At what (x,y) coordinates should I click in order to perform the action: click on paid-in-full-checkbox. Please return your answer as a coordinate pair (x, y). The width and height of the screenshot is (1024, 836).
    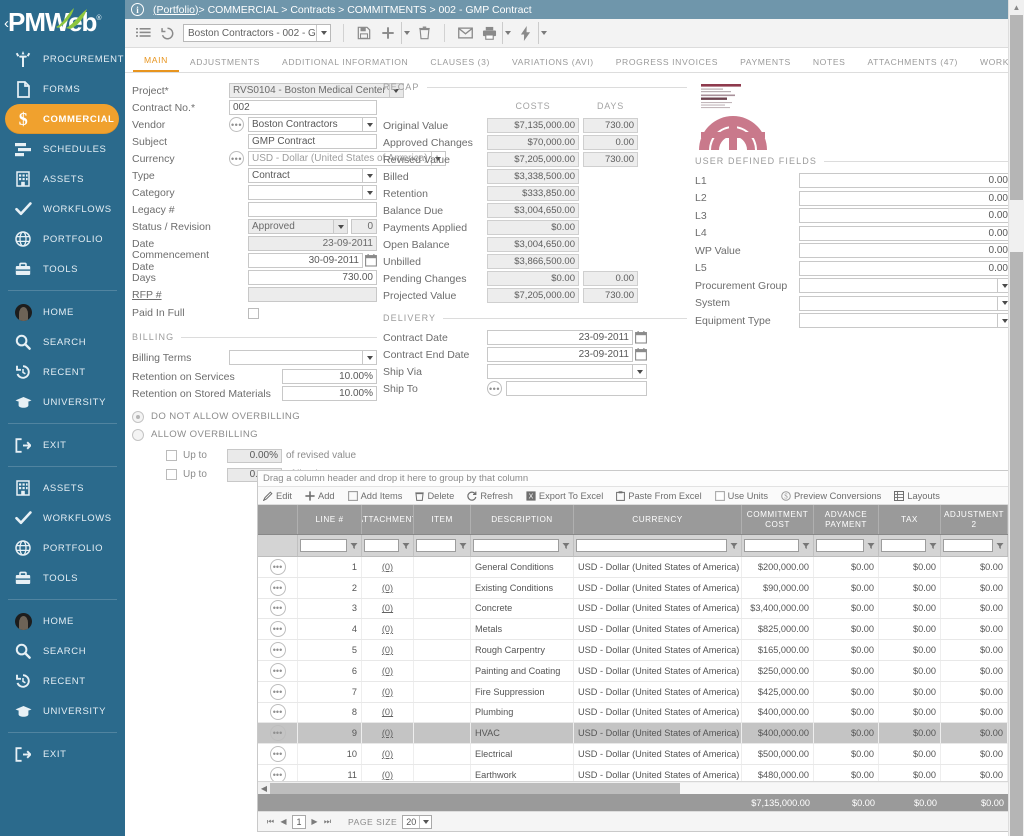
    Looking at the image, I should click on (253, 313).